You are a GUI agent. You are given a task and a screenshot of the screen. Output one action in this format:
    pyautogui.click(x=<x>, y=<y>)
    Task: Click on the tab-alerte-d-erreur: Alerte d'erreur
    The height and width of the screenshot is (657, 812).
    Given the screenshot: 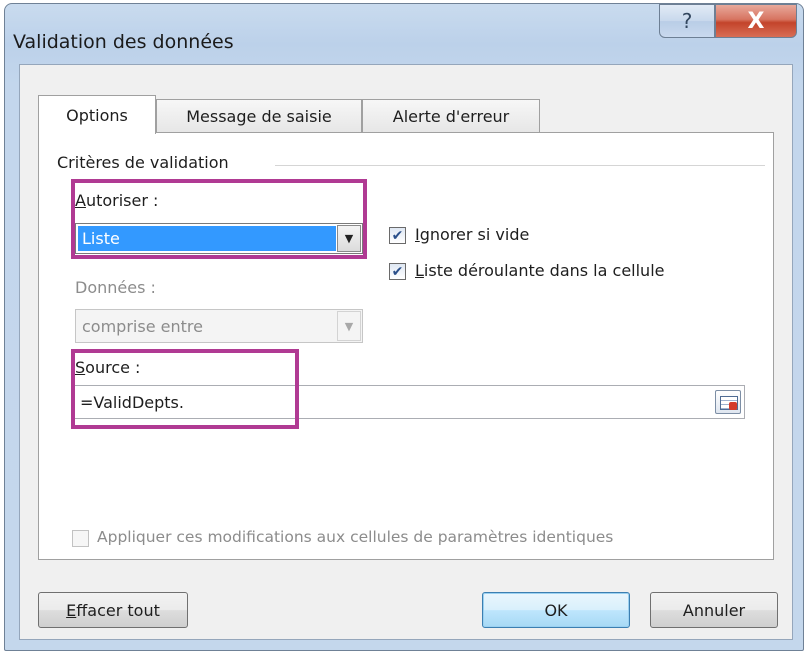 What is the action you would take?
    pyautogui.click(x=451, y=116)
    